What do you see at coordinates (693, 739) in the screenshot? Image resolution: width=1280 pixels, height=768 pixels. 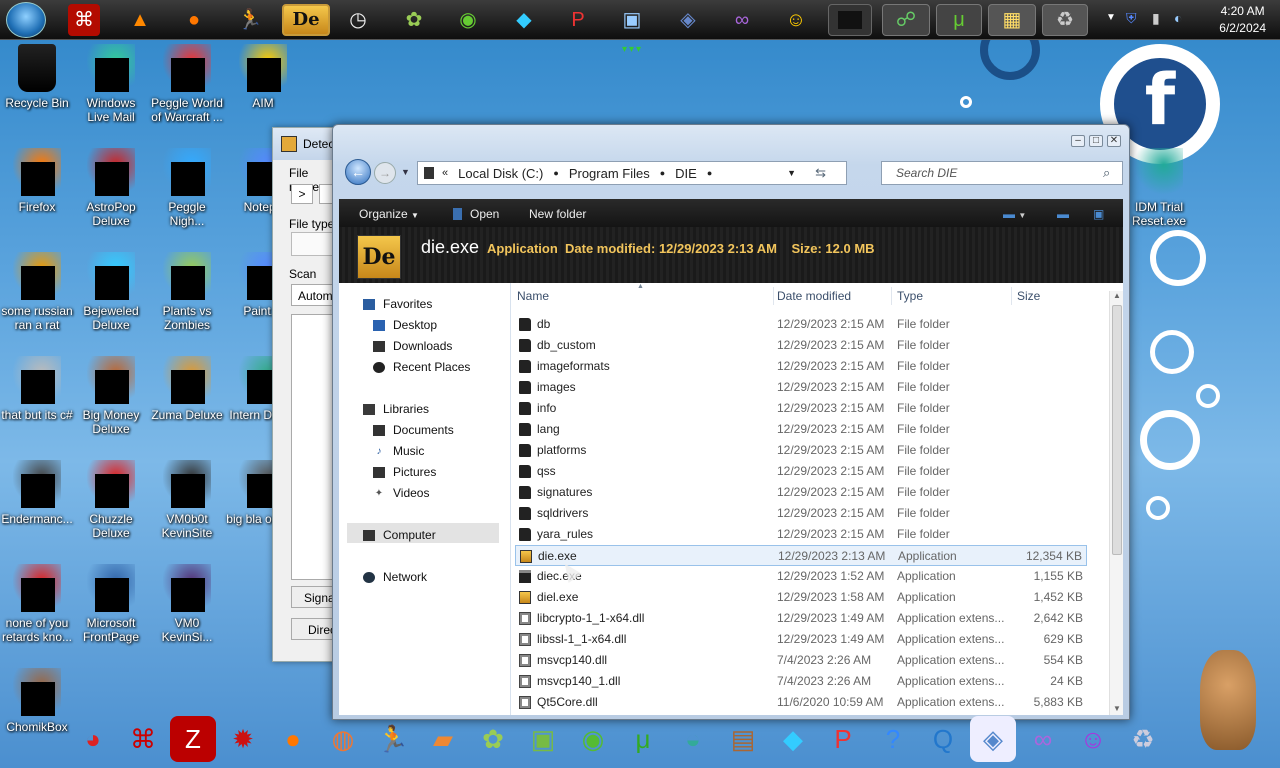 I see `idm-icon: ◒` at bounding box center [693, 739].